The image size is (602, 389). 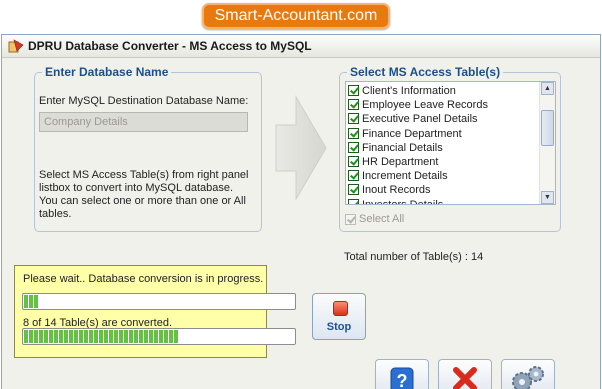 I want to click on table-list-item-label: HR Department, so click(x=400, y=162).